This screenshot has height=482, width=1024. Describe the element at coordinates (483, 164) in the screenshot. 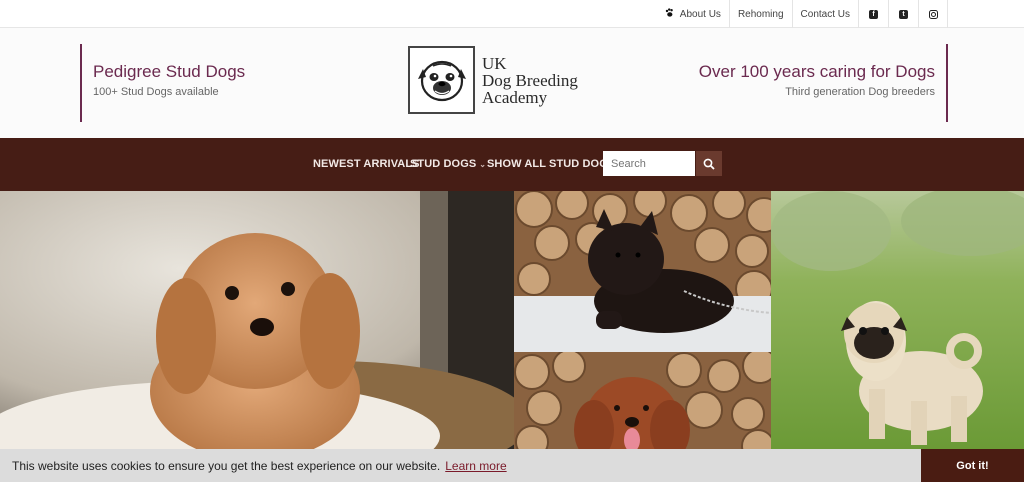

I see `chevron-down-icon: ⌄` at that location.